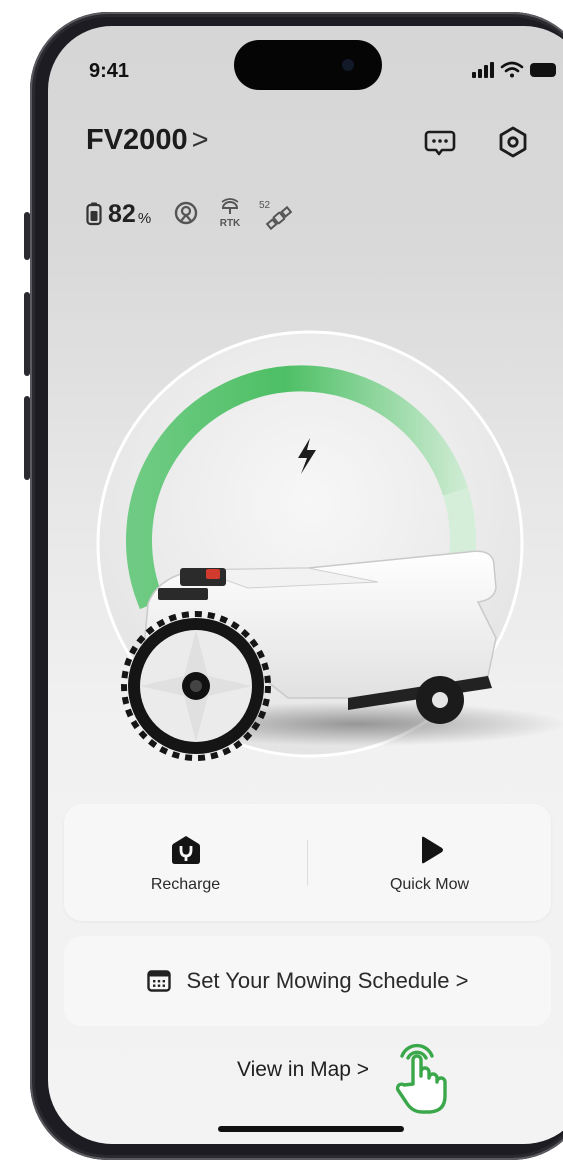 The width and height of the screenshot is (563, 1166). I want to click on hand-pointer-icon, so click(421, 1078).